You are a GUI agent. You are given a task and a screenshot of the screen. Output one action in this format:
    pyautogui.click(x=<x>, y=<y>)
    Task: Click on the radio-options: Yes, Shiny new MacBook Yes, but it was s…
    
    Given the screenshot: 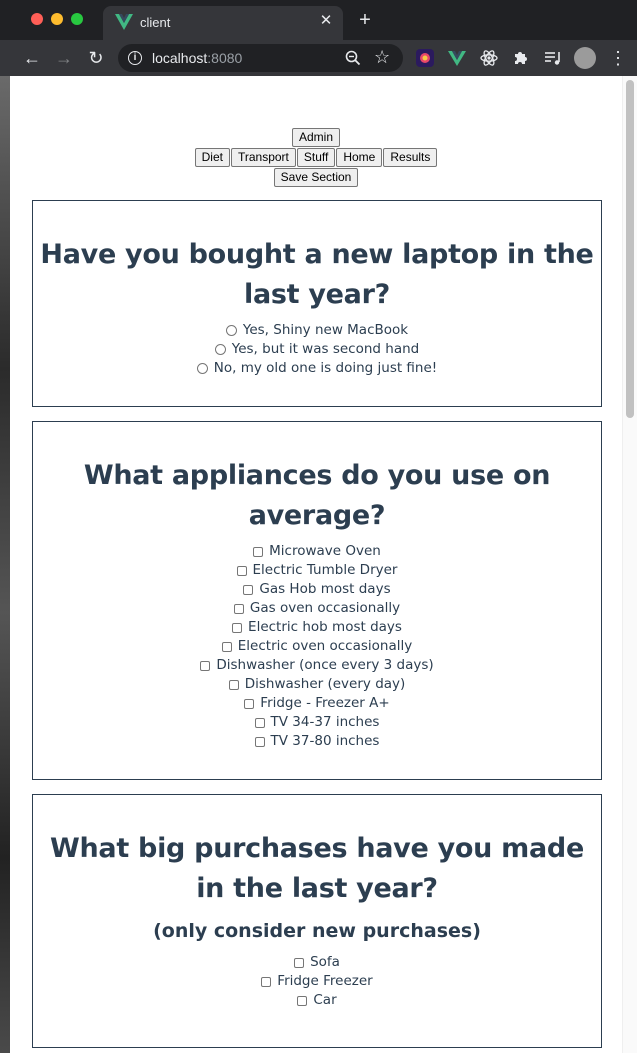 What is the action you would take?
    pyautogui.click(x=317, y=349)
    